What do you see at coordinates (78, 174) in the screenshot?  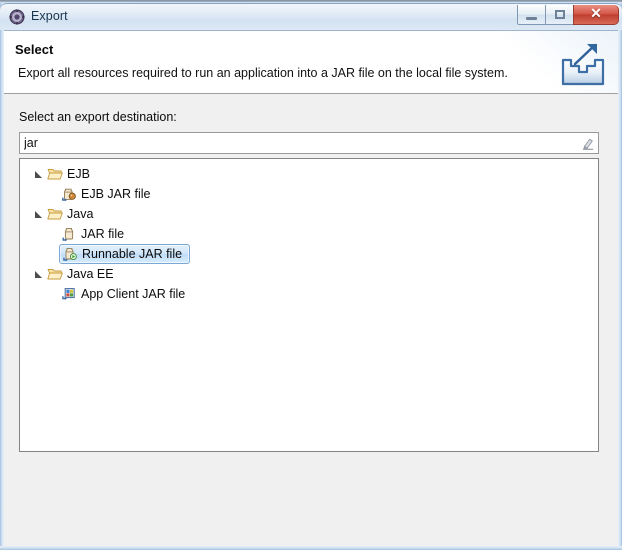 I see `tree-item-label: EJB` at bounding box center [78, 174].